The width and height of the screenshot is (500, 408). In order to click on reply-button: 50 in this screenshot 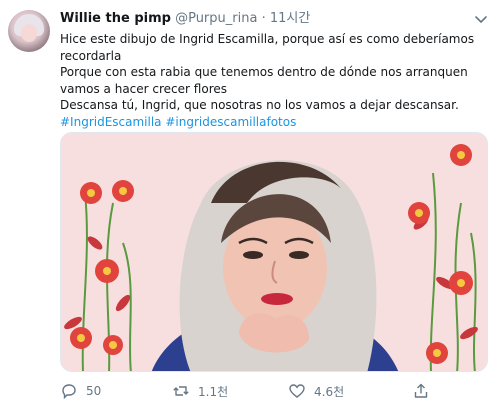, I will do `click(80, 391)`.